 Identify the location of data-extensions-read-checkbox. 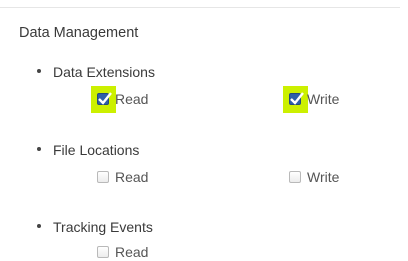
(104, 98).